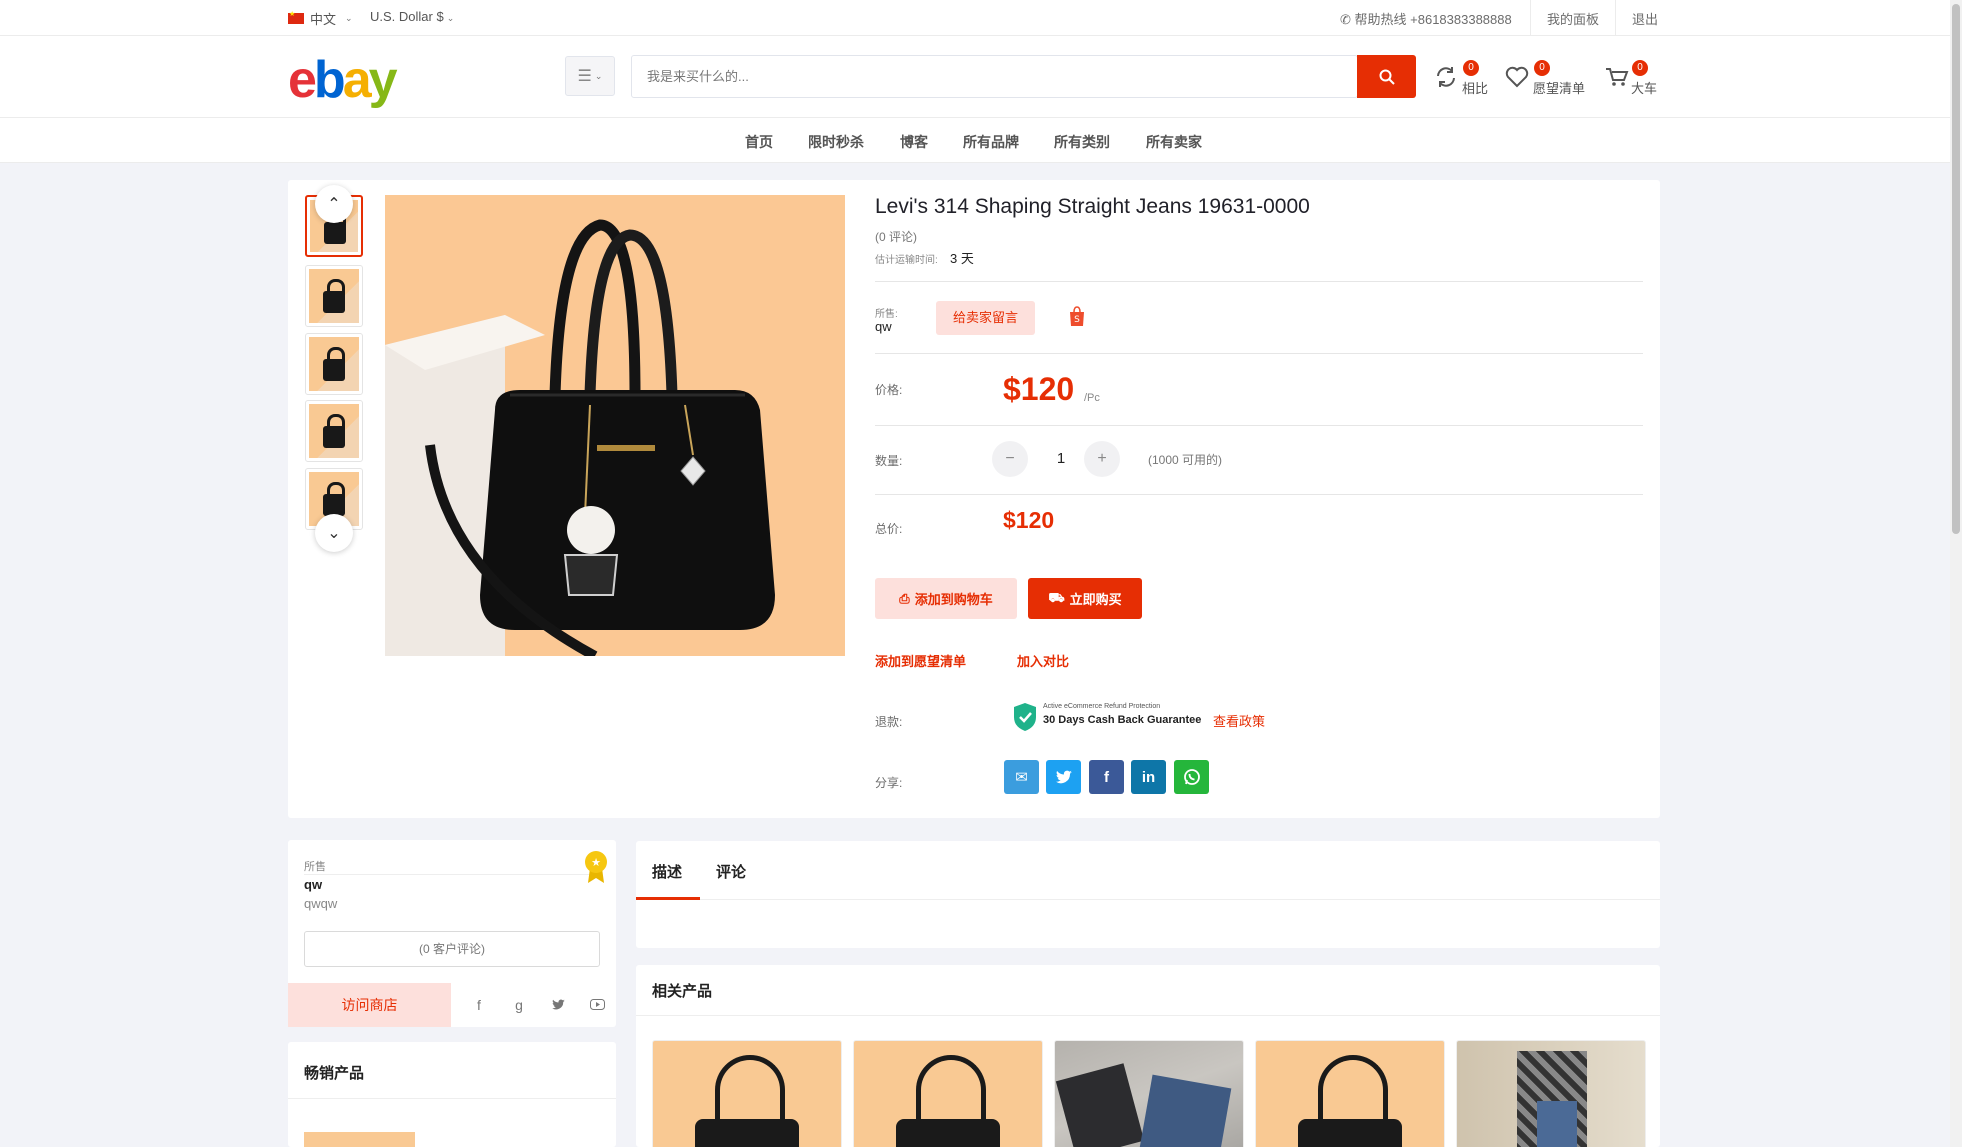 The image size is (1962, 1147). I want to click on quantity-increase-button: +, so click(1102, 459).